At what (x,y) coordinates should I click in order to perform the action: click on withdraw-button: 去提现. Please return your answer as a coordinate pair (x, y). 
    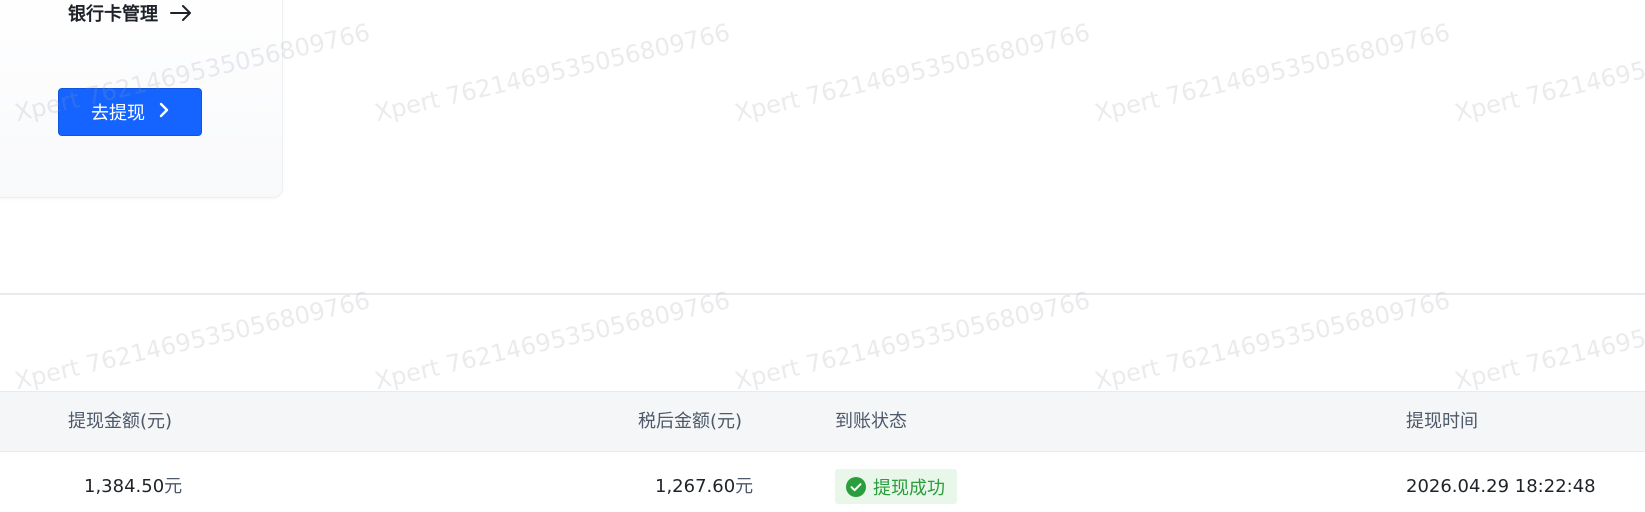
    Looking at the image, I should click on (130, 112).